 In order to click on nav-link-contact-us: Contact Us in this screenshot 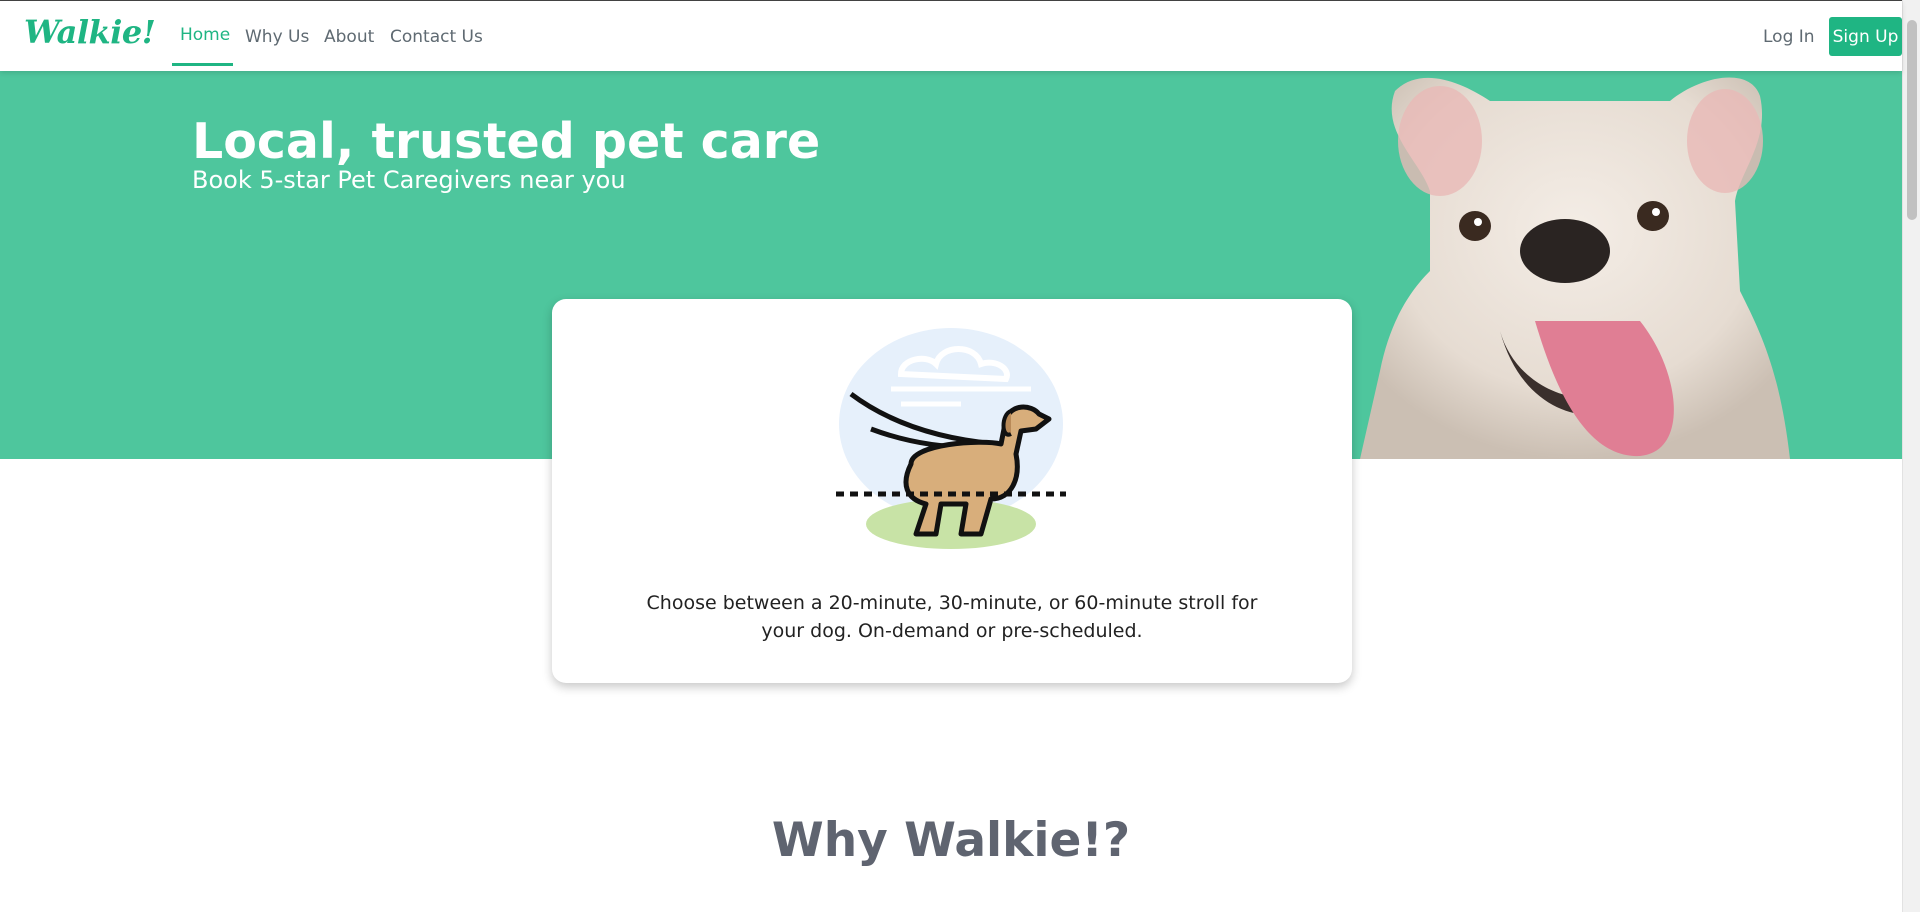, I will do `click(436, 37)`.